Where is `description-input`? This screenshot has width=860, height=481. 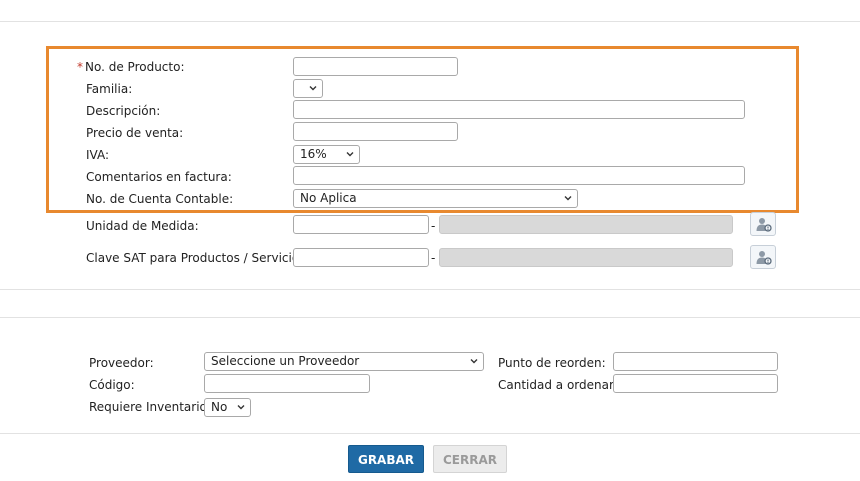
description-input is located at coordinates (519, 109).